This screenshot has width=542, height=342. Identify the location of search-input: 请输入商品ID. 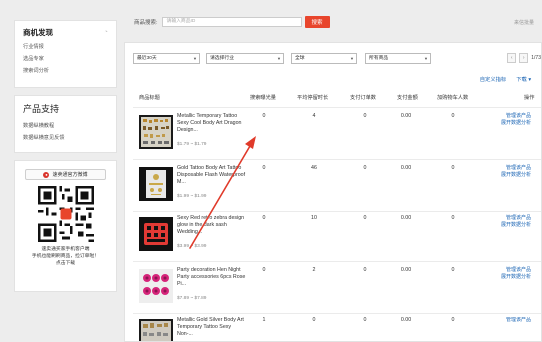
(231, 22).